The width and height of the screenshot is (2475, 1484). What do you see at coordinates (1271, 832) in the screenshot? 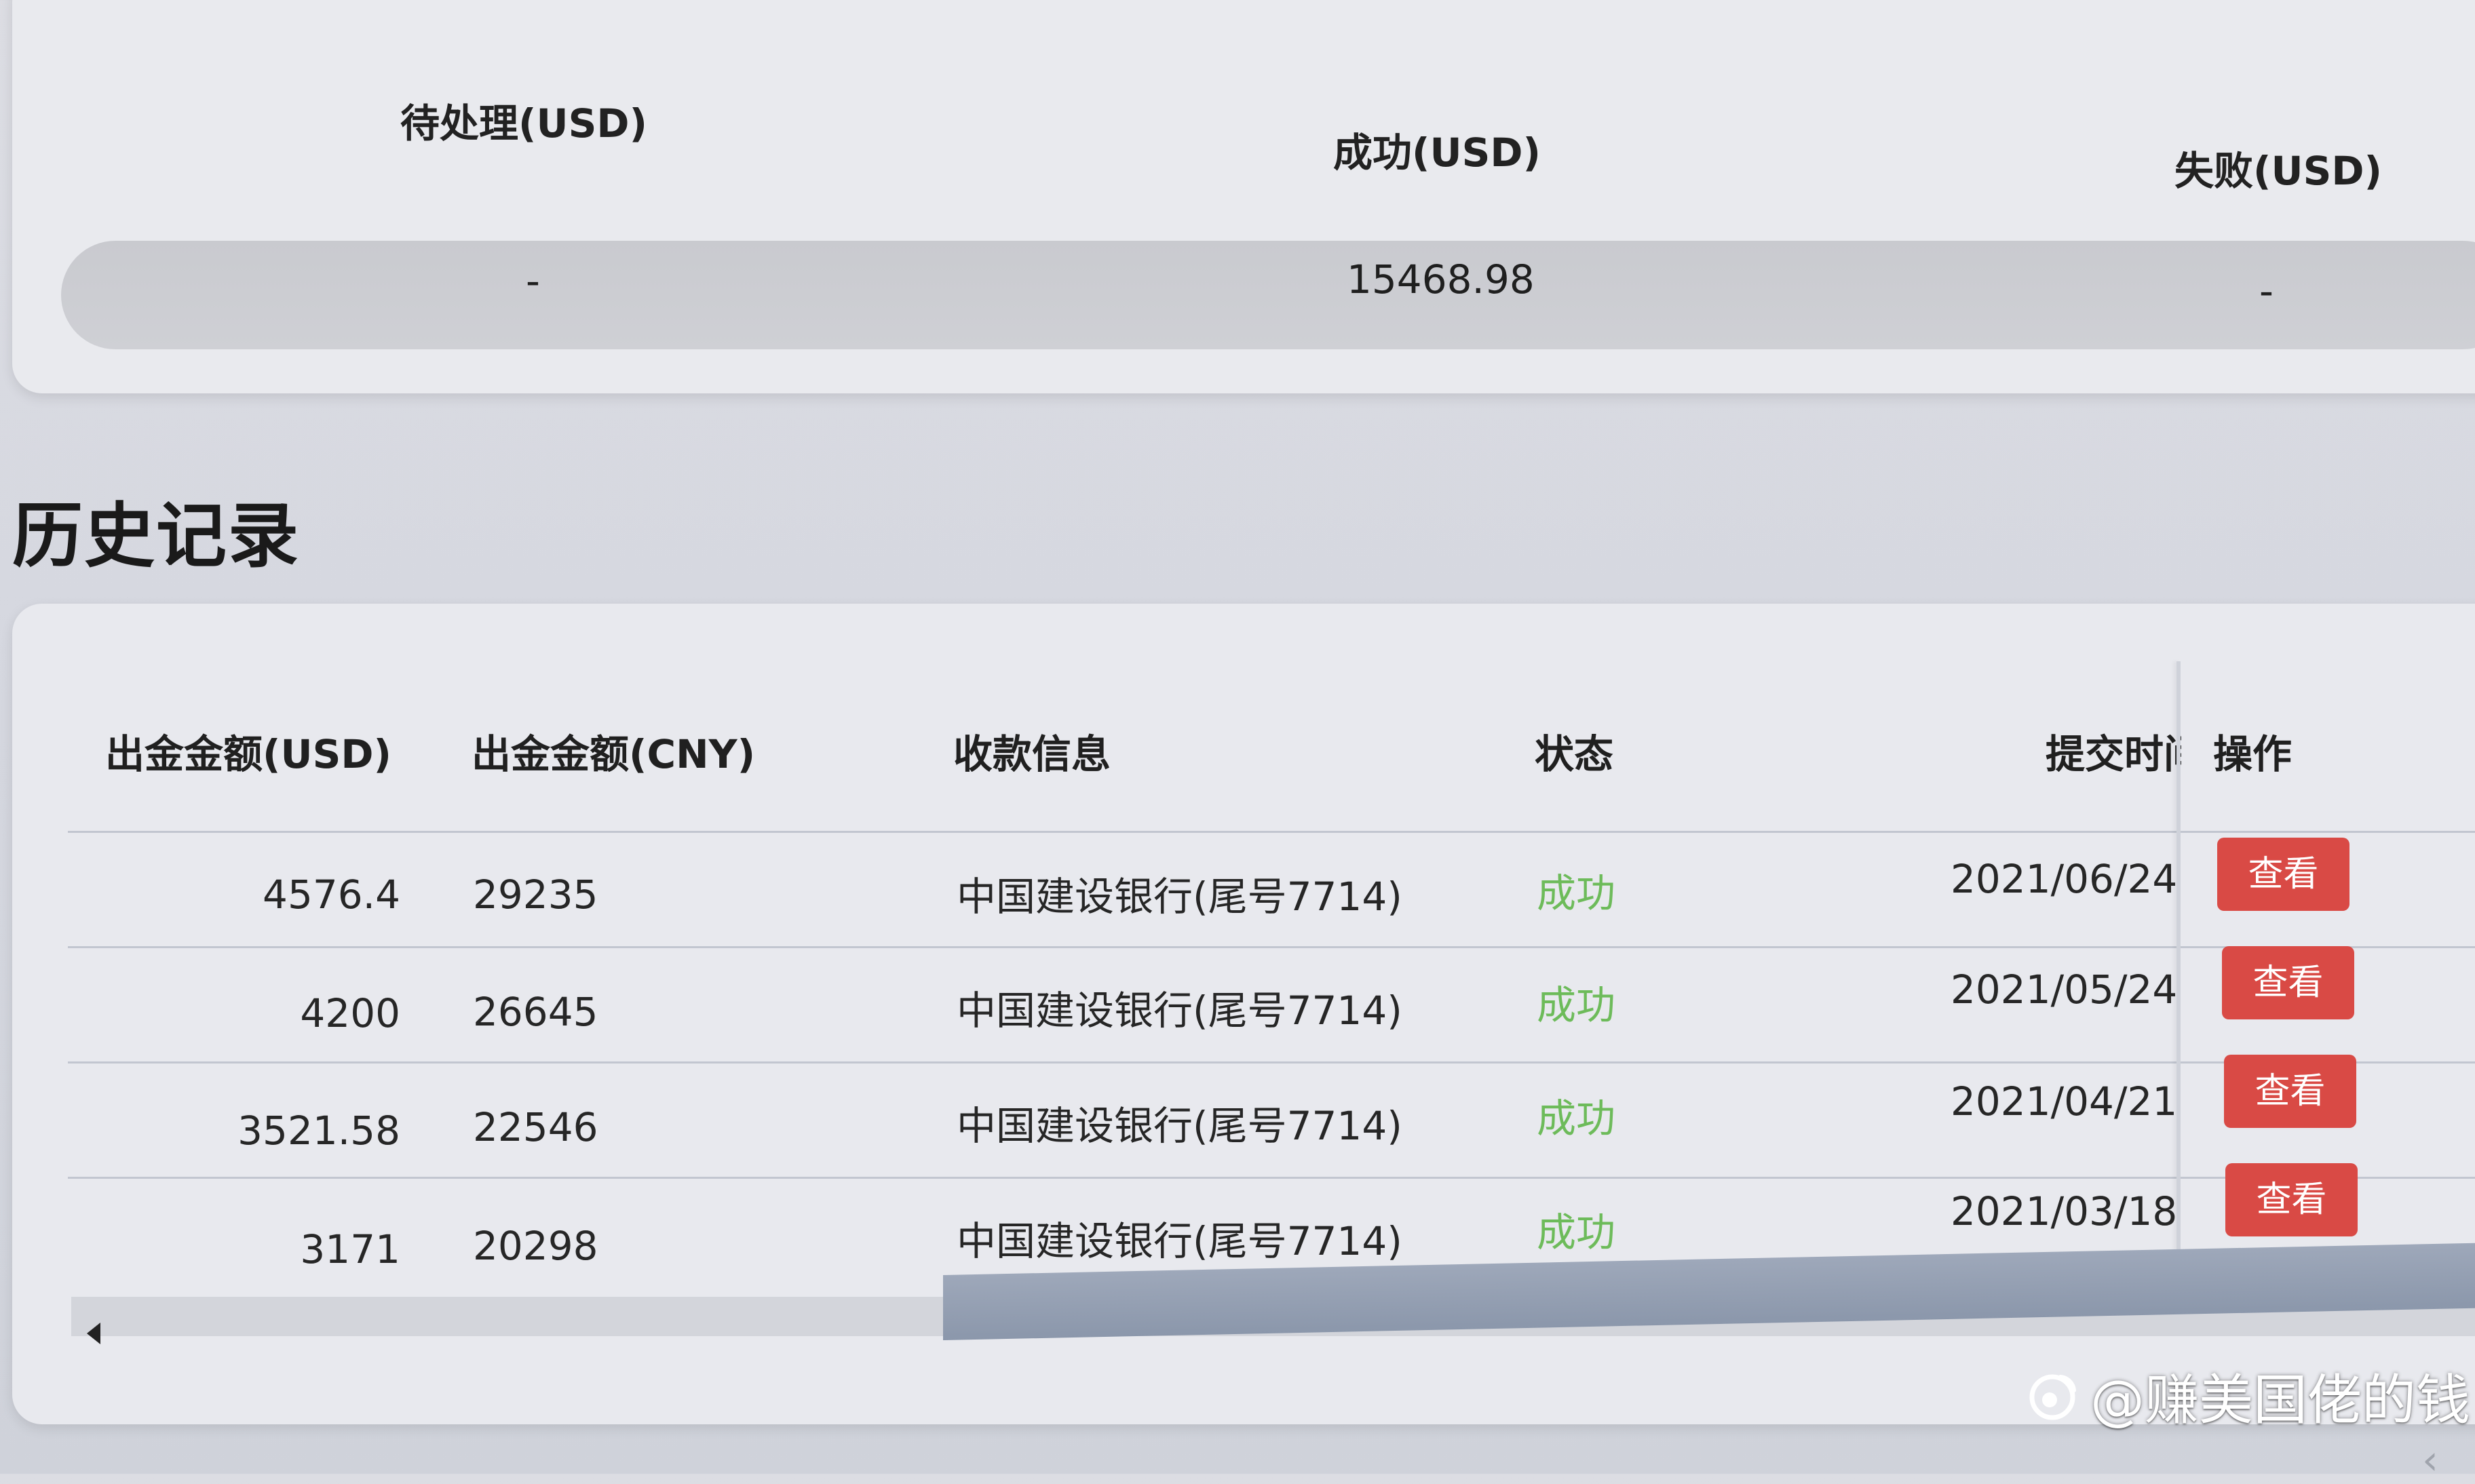
I see `table-header-divider` at bounding box center [1271, 832].